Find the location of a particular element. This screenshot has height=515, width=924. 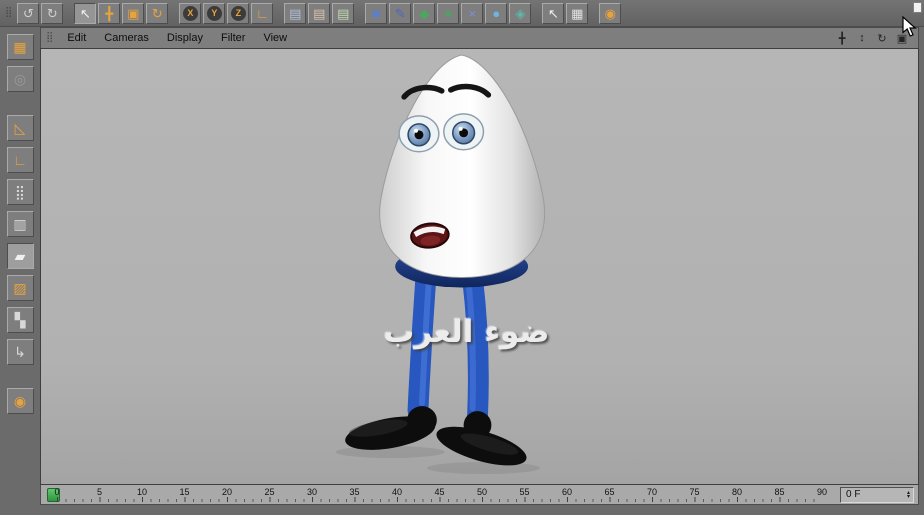

spinner-down-icon: ▾ is located at coordinates (908, 497).